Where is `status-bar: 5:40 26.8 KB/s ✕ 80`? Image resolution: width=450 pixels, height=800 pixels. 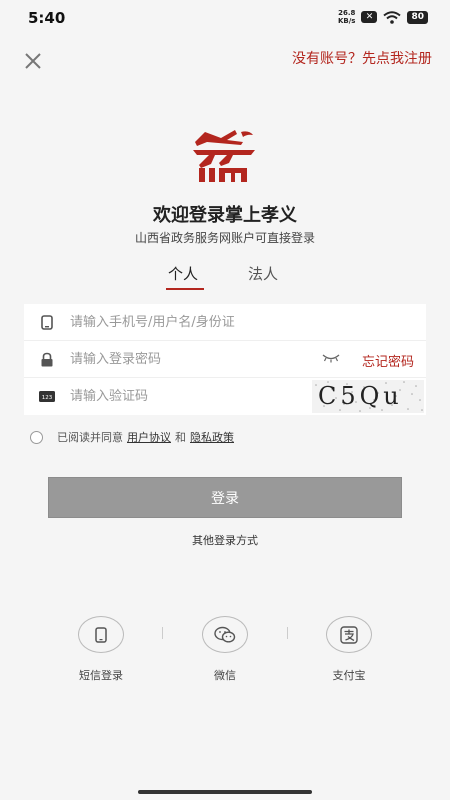 status-bar: 5:40 26.8 KB/s ✕ 80 is located at coordinates (225, 18).